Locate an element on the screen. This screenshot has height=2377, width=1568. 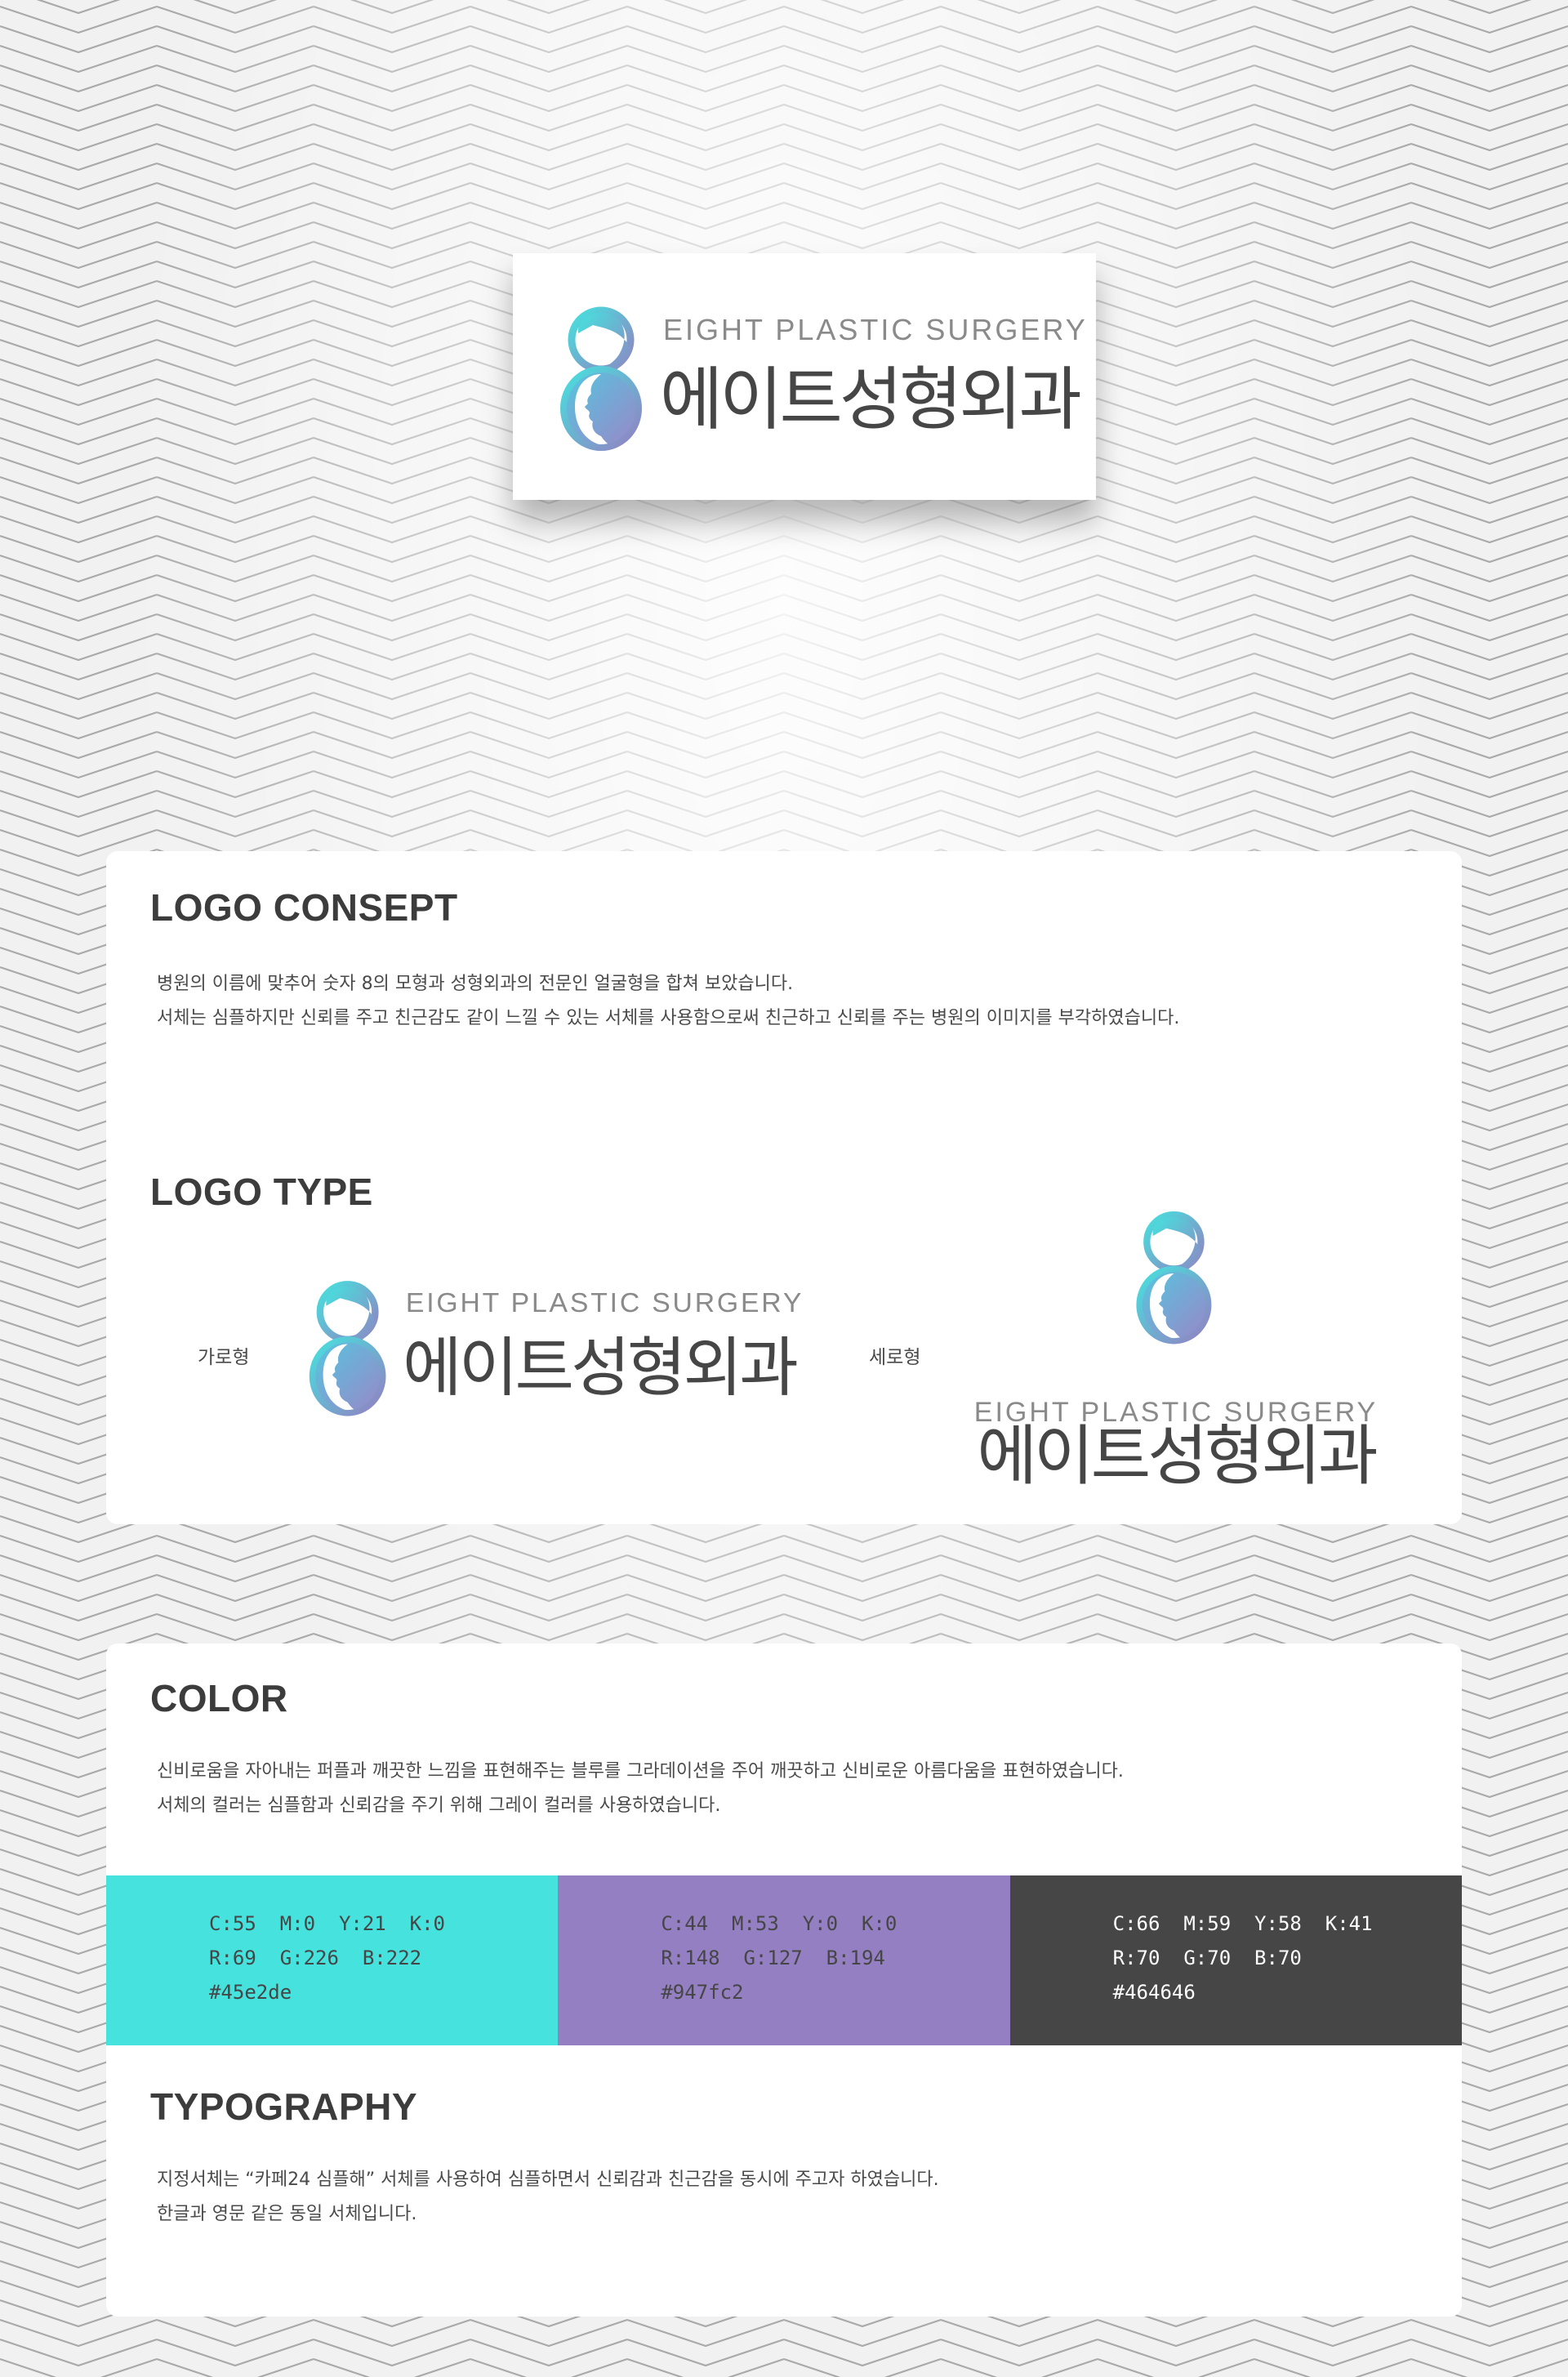
horizontal-type-label: 가로형 is located at coordinates (224, 1357).